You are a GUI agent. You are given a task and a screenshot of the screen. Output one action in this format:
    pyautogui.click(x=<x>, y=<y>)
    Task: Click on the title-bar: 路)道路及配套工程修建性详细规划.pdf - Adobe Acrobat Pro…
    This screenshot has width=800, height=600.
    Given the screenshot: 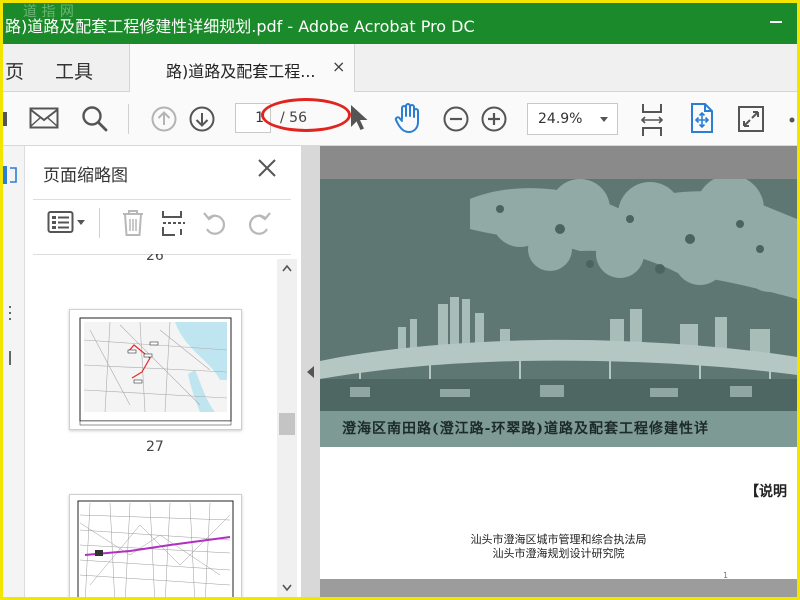 What is the action you would take?
    pyautogui.click(x=400, y=23)
    